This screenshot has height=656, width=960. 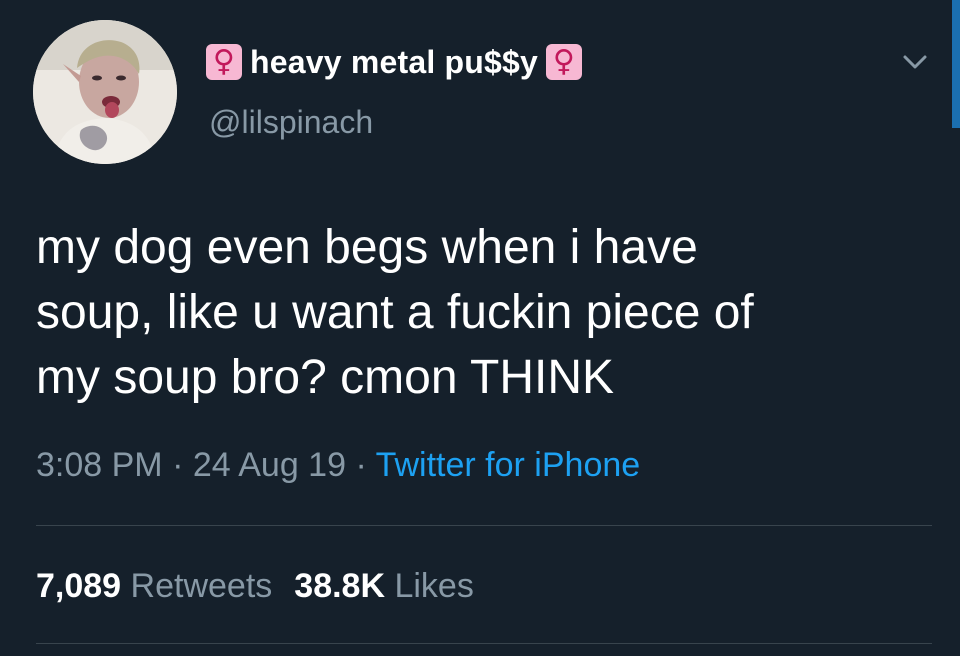 I want to click on tweet-metadata: 3:08 PM · 24 Aug 19 · Twitter for iPhone, so click(x=338, y=465).